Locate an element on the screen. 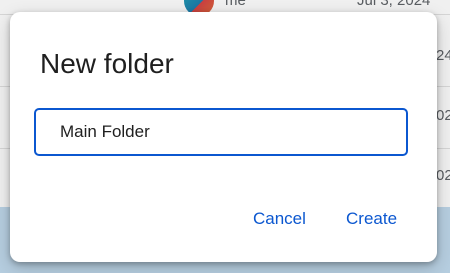  cancel-button: Cancel is located at coordinates (279, 219).